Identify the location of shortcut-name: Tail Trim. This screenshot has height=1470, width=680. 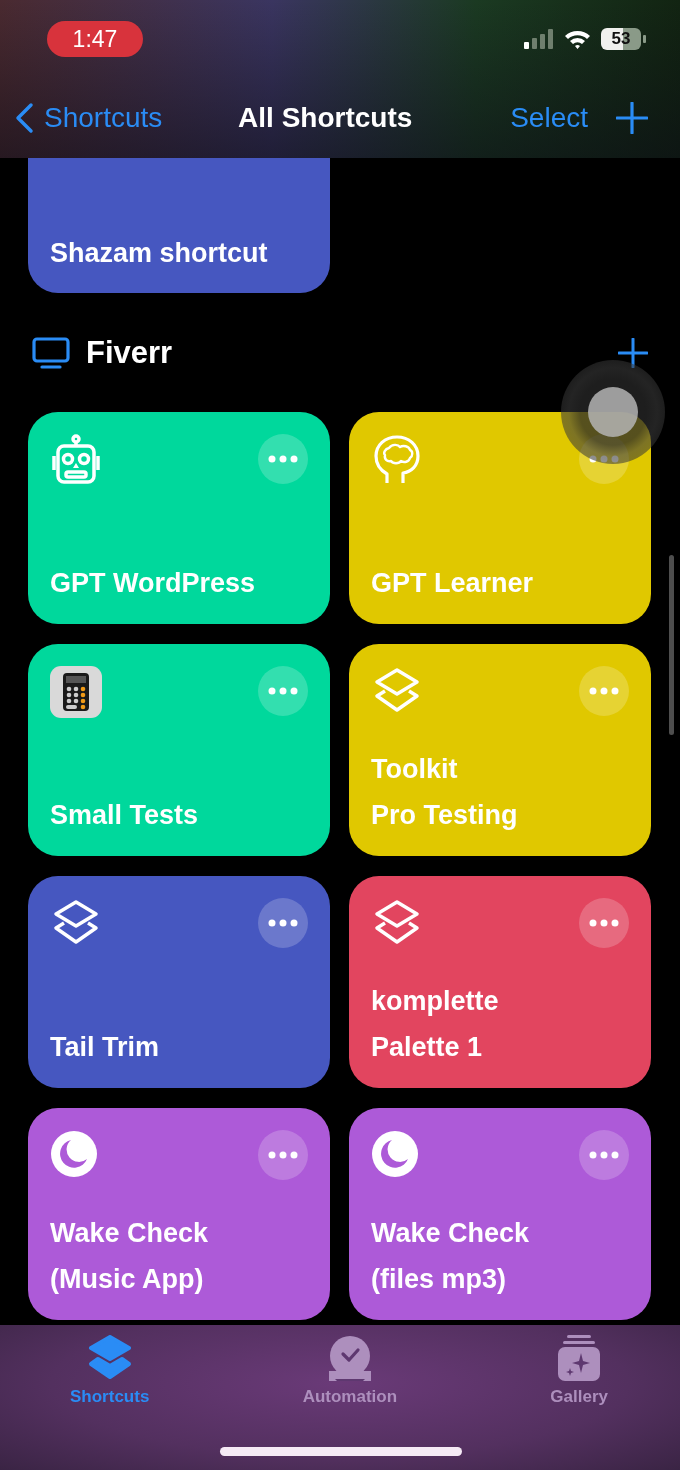
(105, 1047).